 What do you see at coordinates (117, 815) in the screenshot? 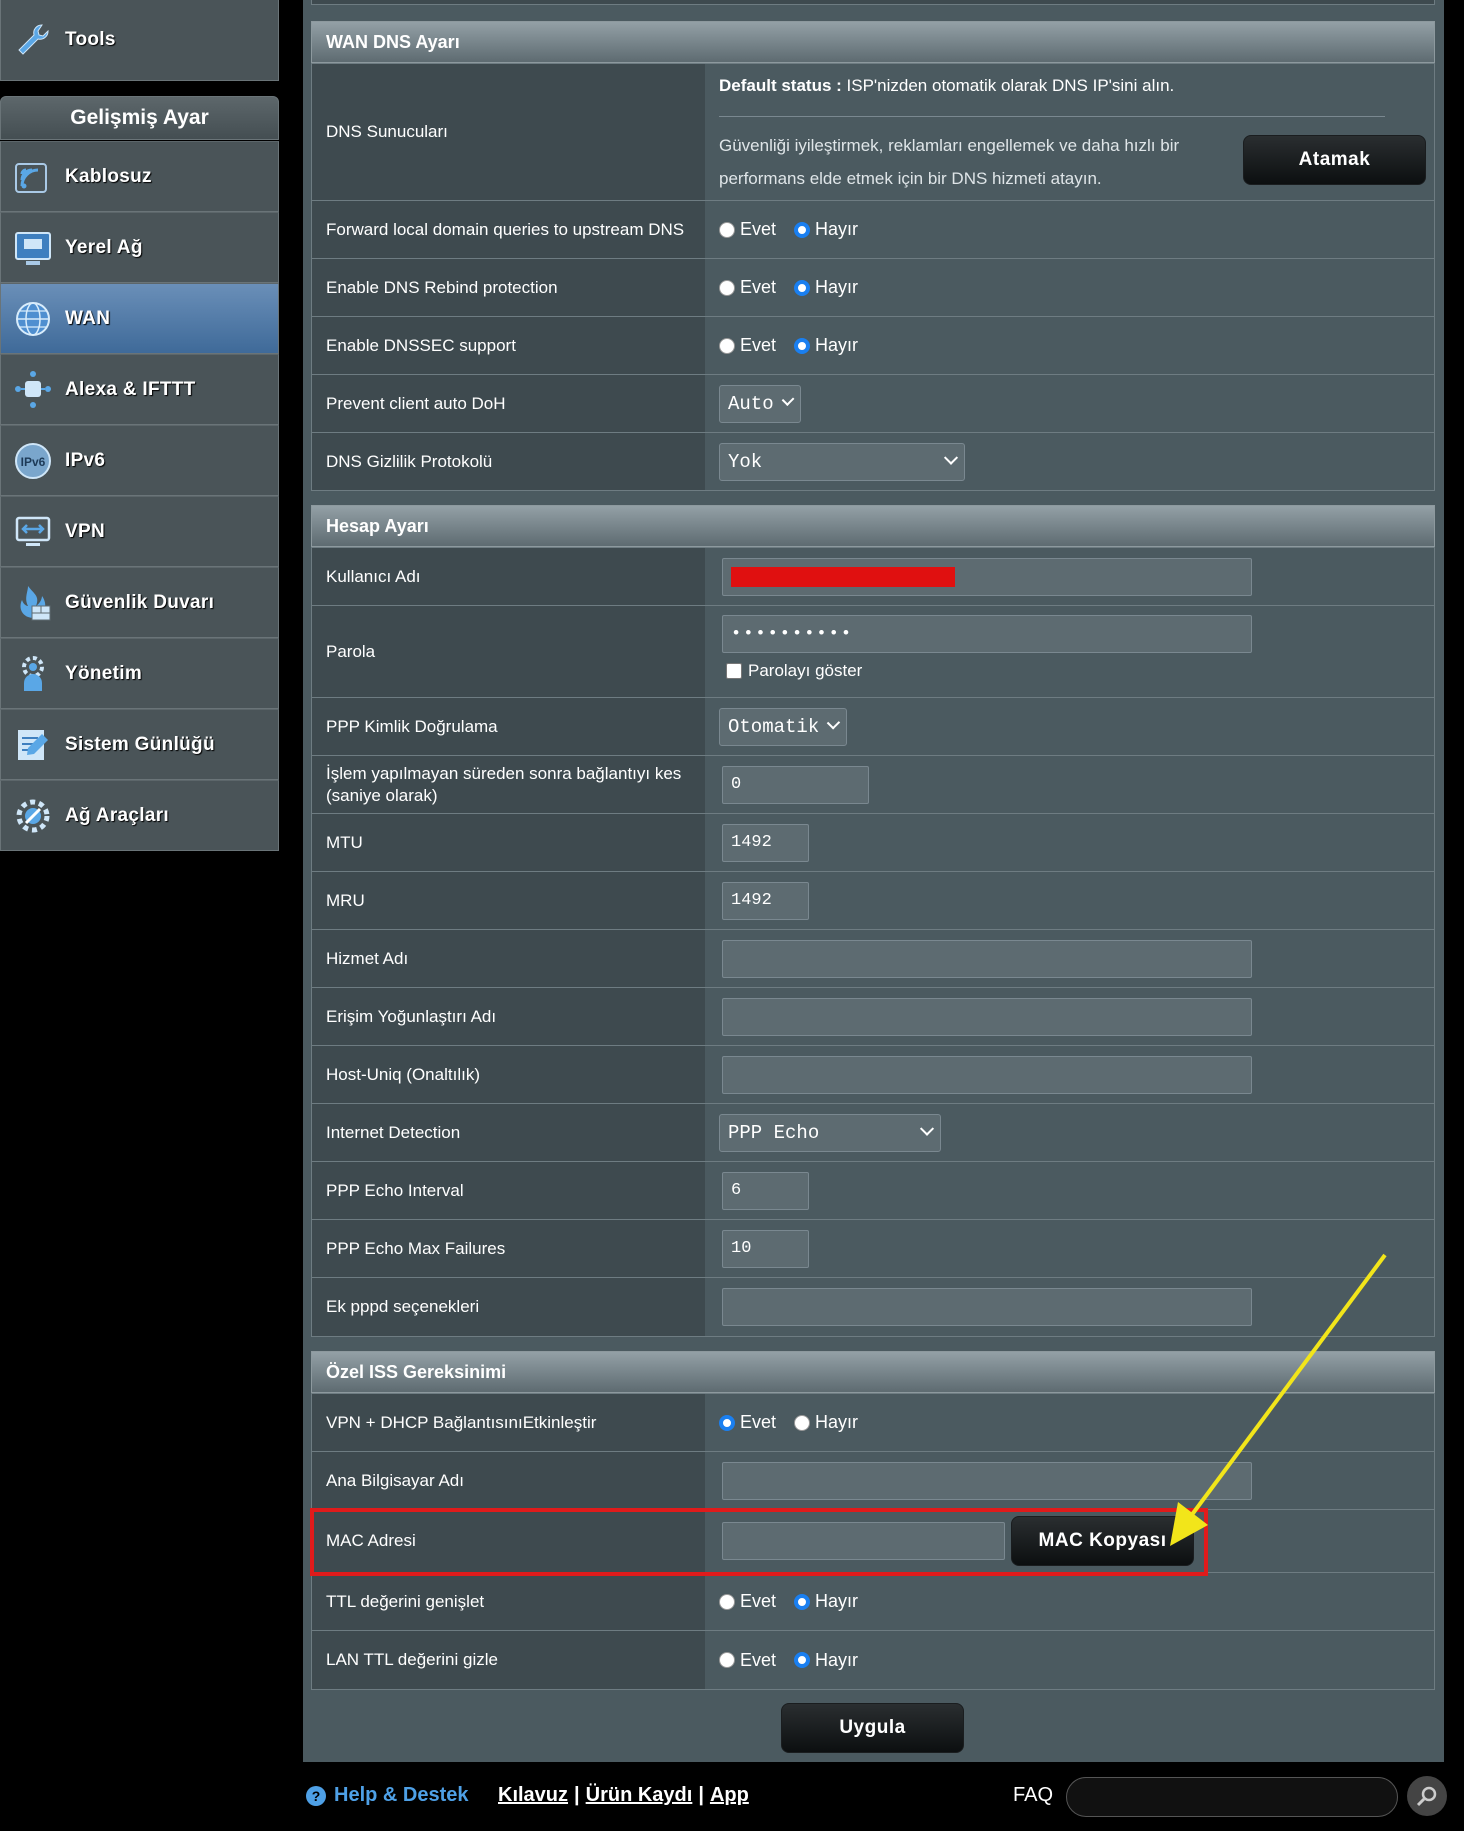
I see `sidebar-item-label: Ağ Araçları` at bounding box center [117, 815].